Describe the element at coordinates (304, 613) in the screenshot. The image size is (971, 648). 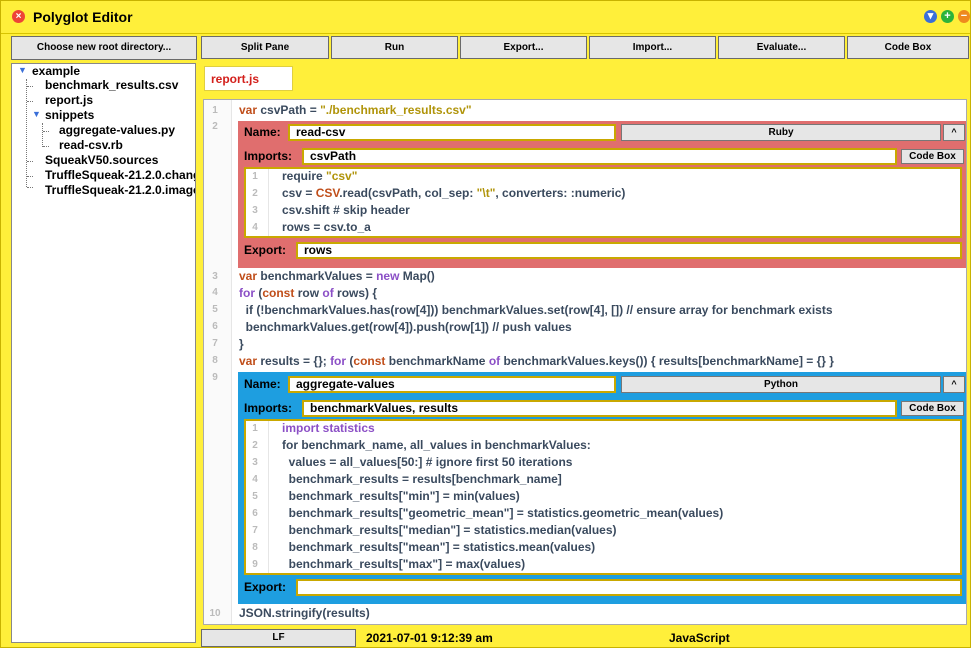
I see `code-line-10: JSON.stringify(results)` at that location.